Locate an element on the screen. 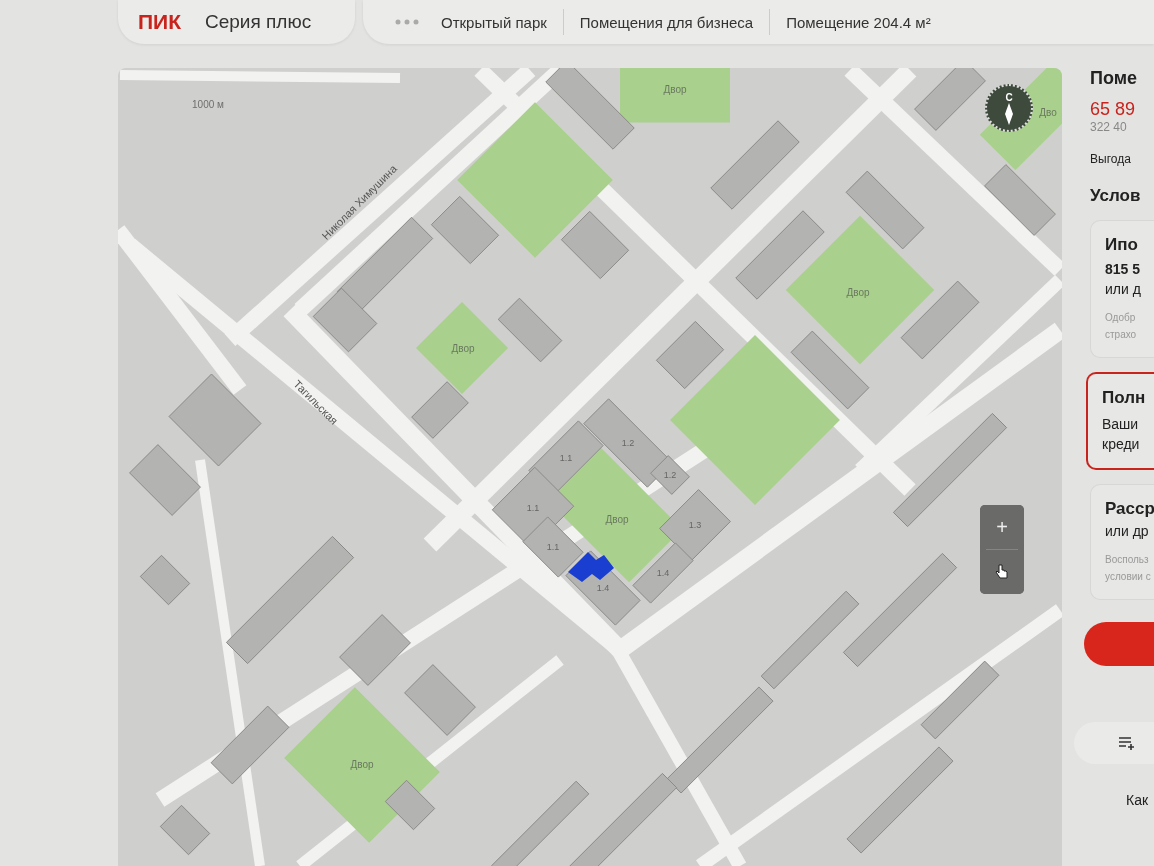 The width and height of the screenshot is (1154, 866). price-per-meter: 322 40 is located at coordinates (1108, 127).